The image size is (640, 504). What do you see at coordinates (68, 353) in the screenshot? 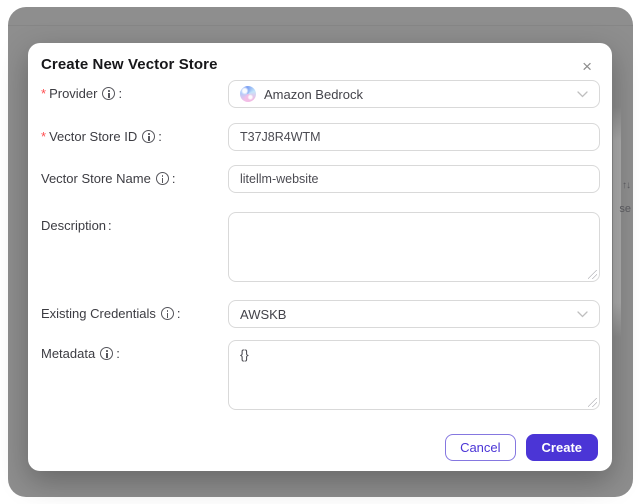
I see `metadata-label-text: Metadata` at bounding box center [68, 353].